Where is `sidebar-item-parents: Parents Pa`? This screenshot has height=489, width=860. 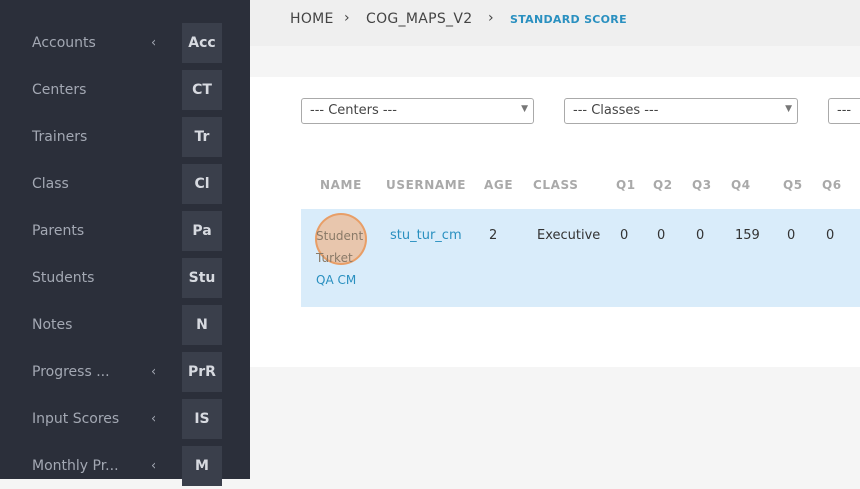
sidebar-item-parents: Parents Pa is located at coordinates (125, 230).